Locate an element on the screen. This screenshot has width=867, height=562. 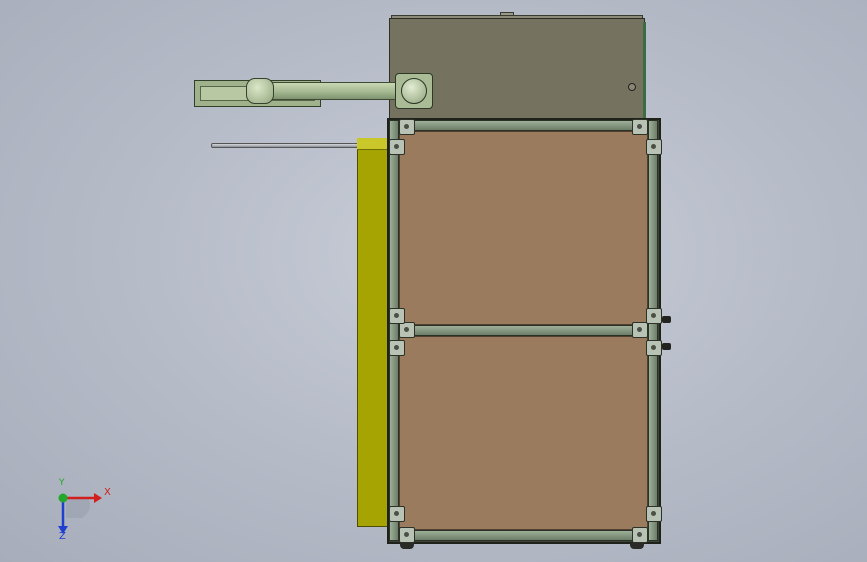
axis-y-label: Y is located at coordinates (62, 483).